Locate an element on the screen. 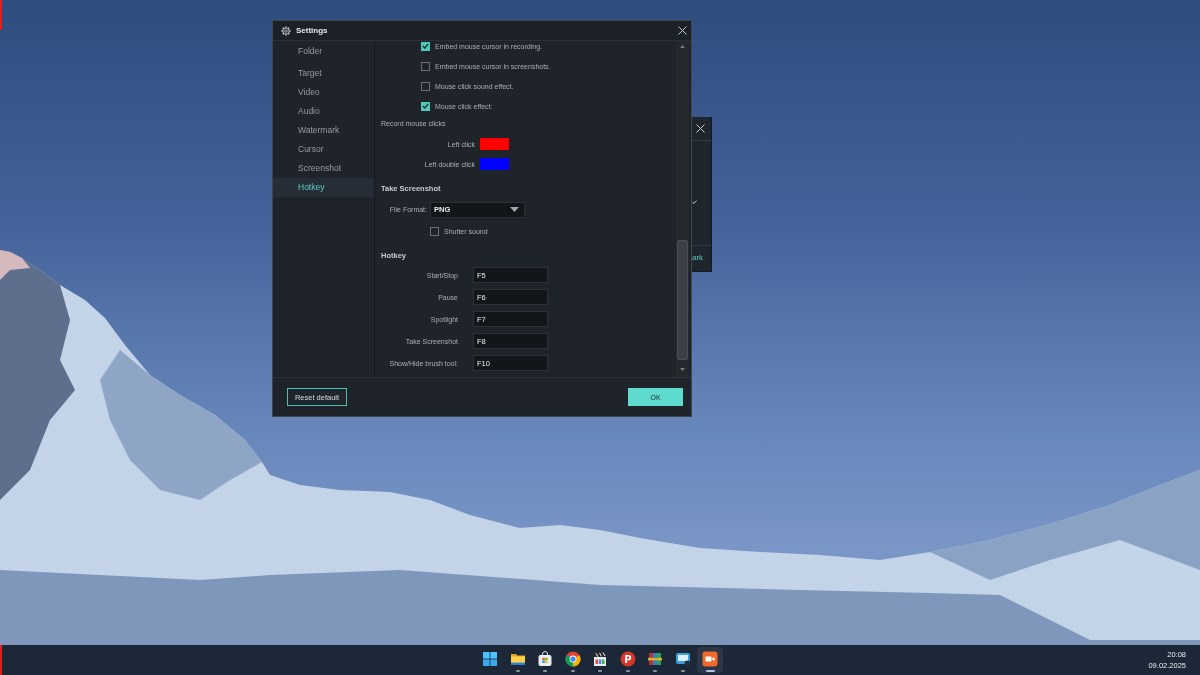 This screenshot has width=1200, height=675. letter-circle-icon: P is located at coordinates (627, 659).